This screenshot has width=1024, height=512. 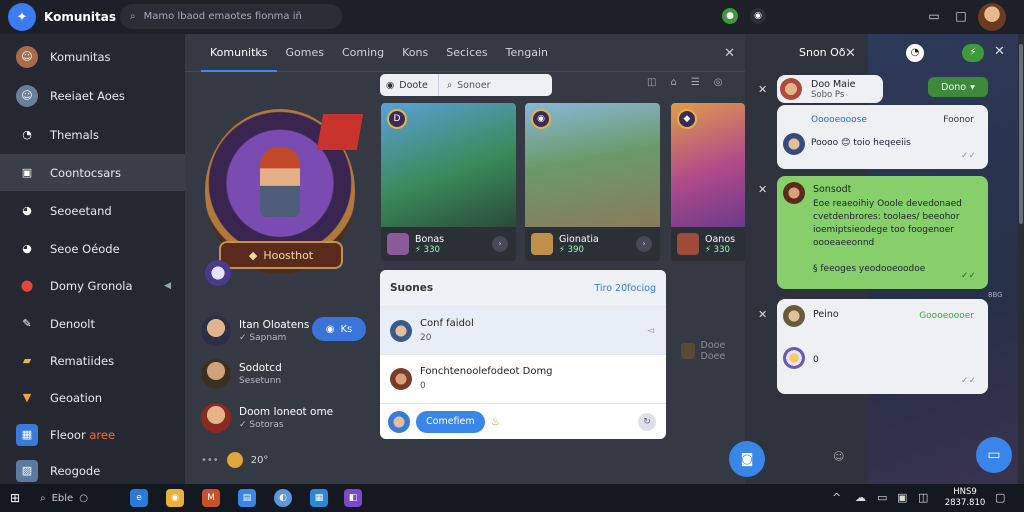 What do you see at coordinates (994, 455) in the screenshot?
I see `new-message-button: ▭` at bounding box center [994, 455].